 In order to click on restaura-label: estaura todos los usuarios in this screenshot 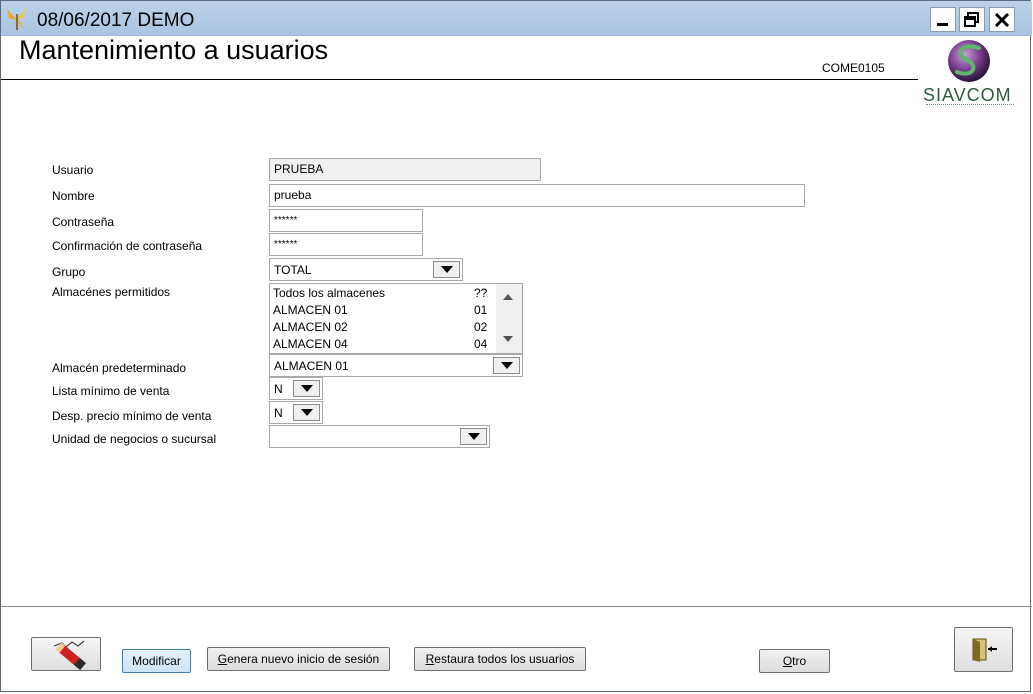, I will do `click(504, 659)`.